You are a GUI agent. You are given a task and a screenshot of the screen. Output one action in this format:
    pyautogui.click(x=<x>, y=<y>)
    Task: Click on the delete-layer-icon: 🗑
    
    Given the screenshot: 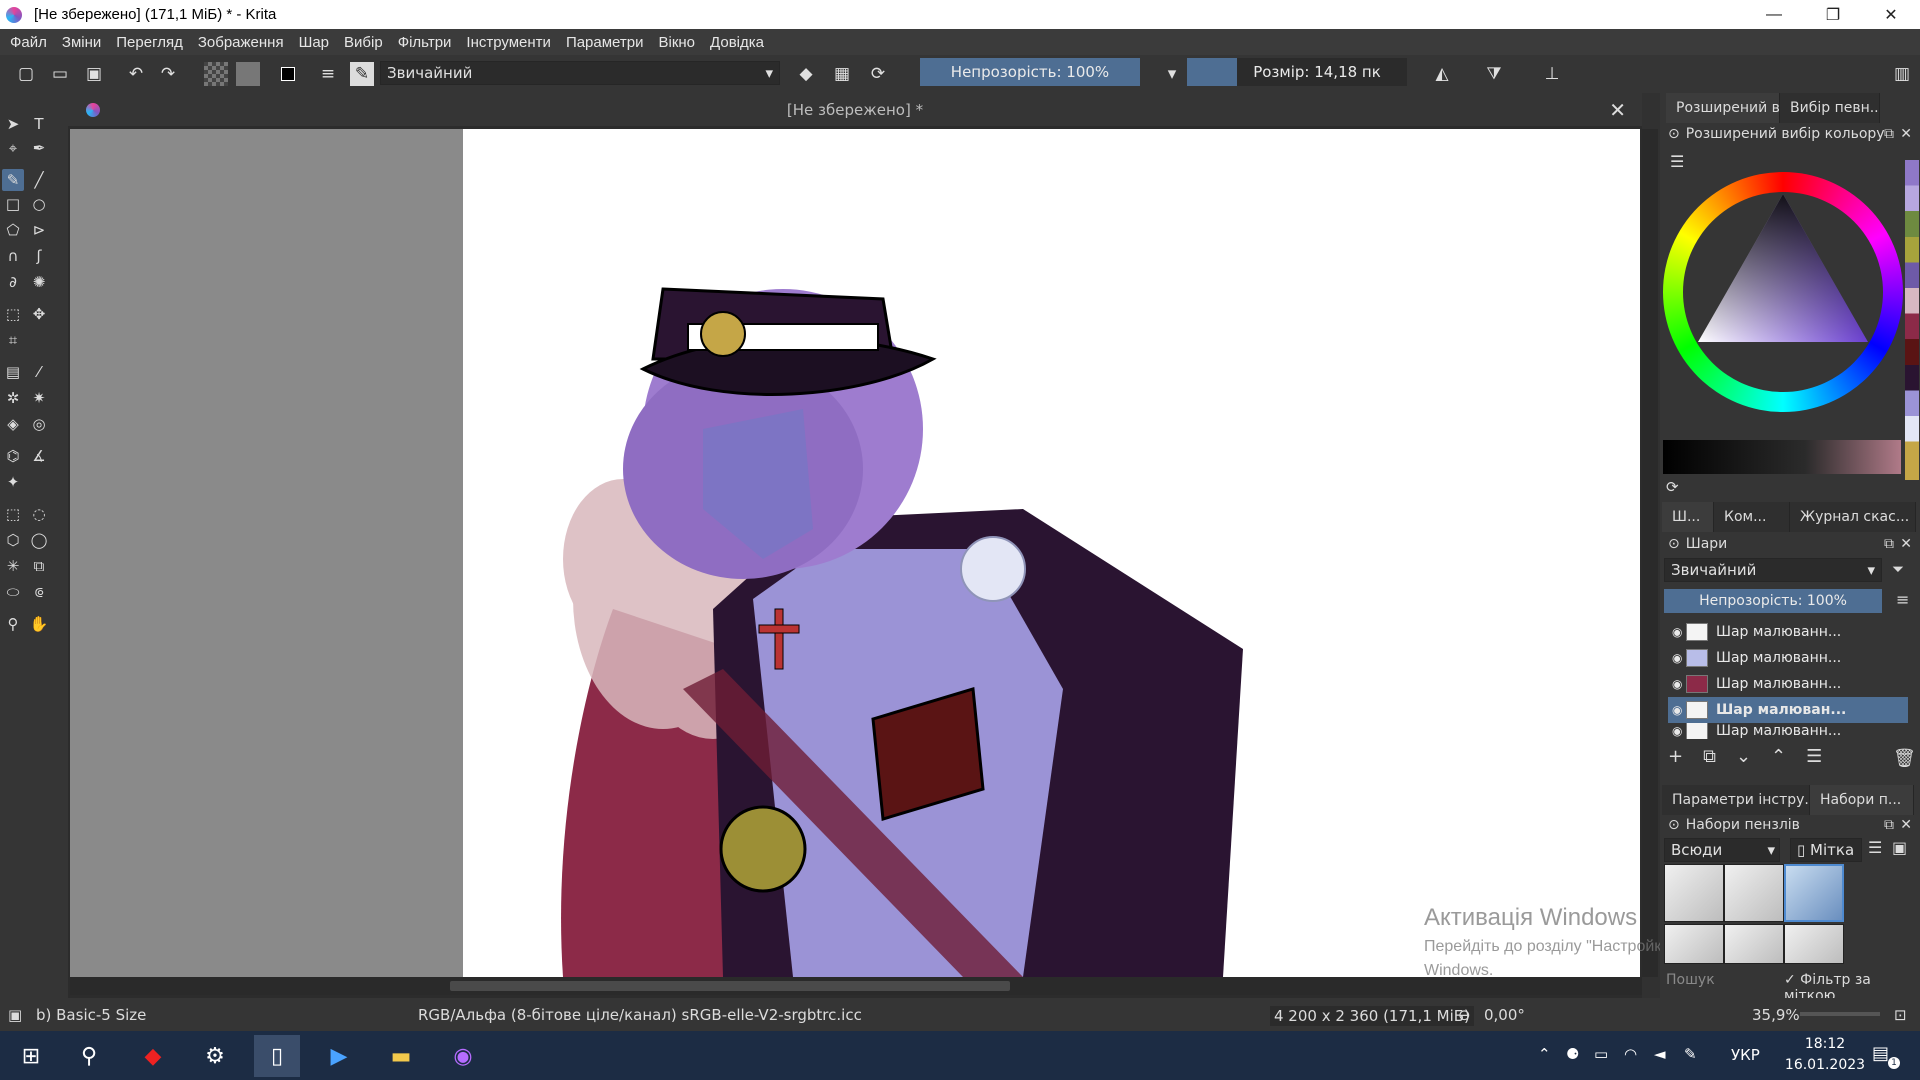 What is the action you would take?
    pyautogui.click(x=1904, y=758)
    